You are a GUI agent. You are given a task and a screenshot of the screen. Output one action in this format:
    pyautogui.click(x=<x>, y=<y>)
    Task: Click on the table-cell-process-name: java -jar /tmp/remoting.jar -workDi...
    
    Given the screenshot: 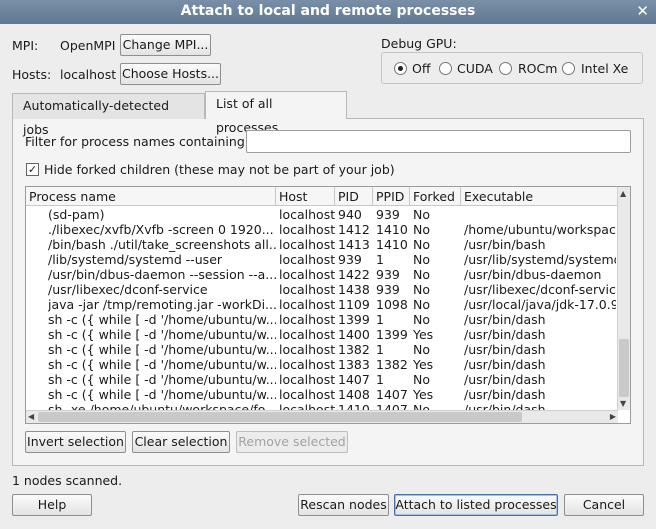 What is the action you would take?
    pyautogui.click(x=162, y=304)
    